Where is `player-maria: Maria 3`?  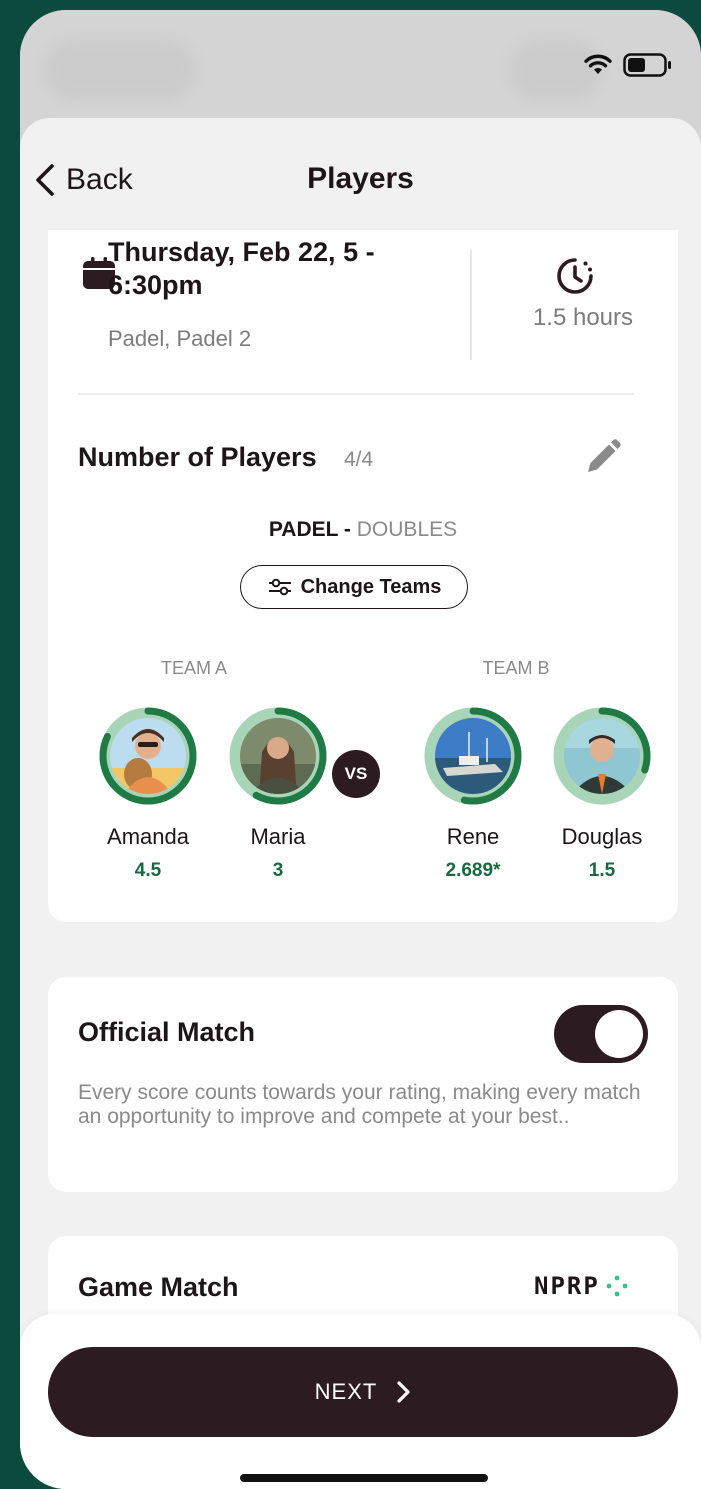
player-maria: Maria 3 is located at coordinates (278, 793).